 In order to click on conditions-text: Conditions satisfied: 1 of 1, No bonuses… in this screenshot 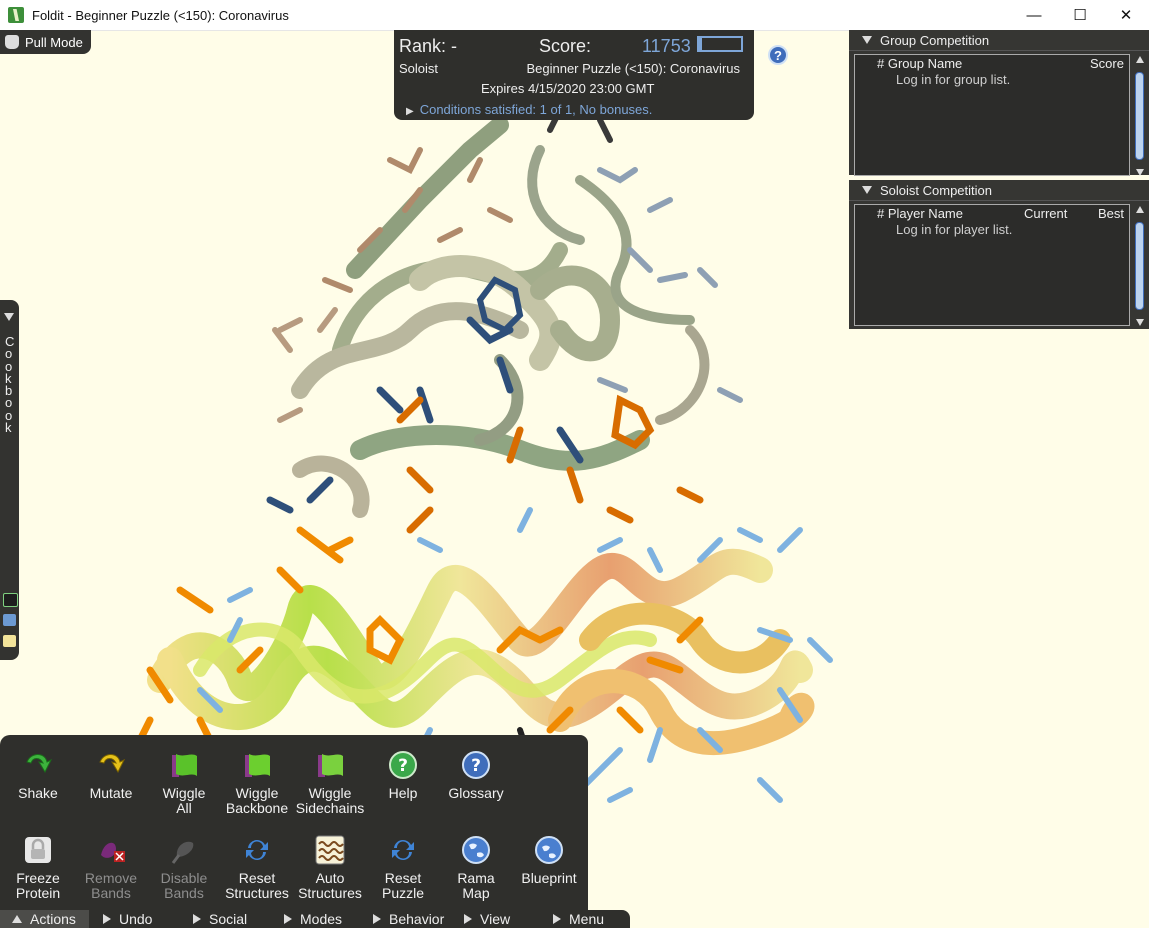, I will do `click(536, 109)`.